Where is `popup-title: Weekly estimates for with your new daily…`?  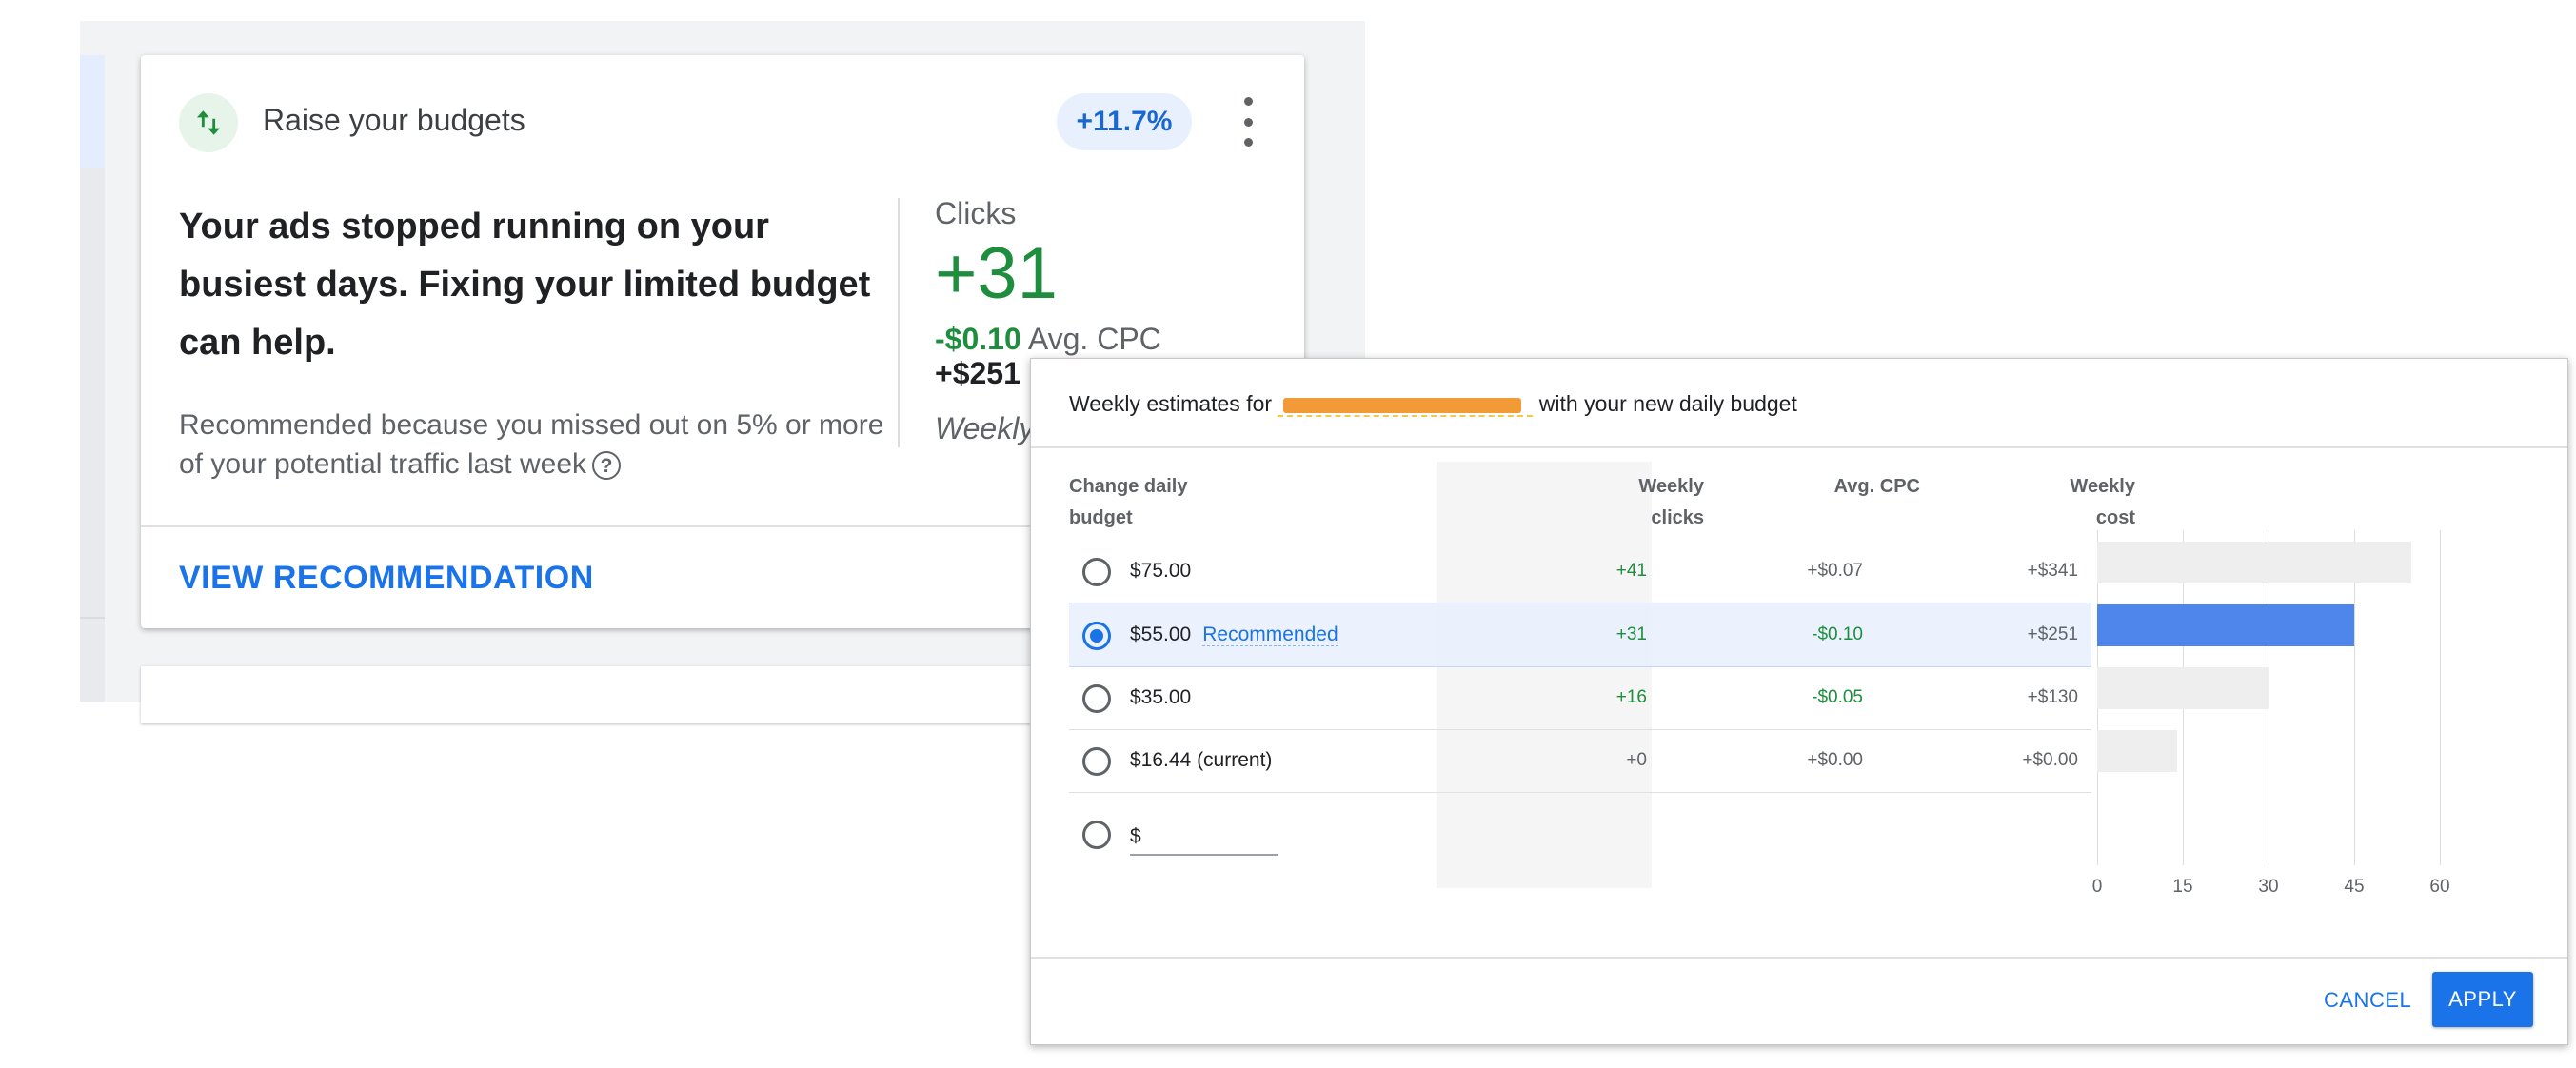 popup-title: Weekly estimates for with your new daily… is located at coordinates (1433, 404).